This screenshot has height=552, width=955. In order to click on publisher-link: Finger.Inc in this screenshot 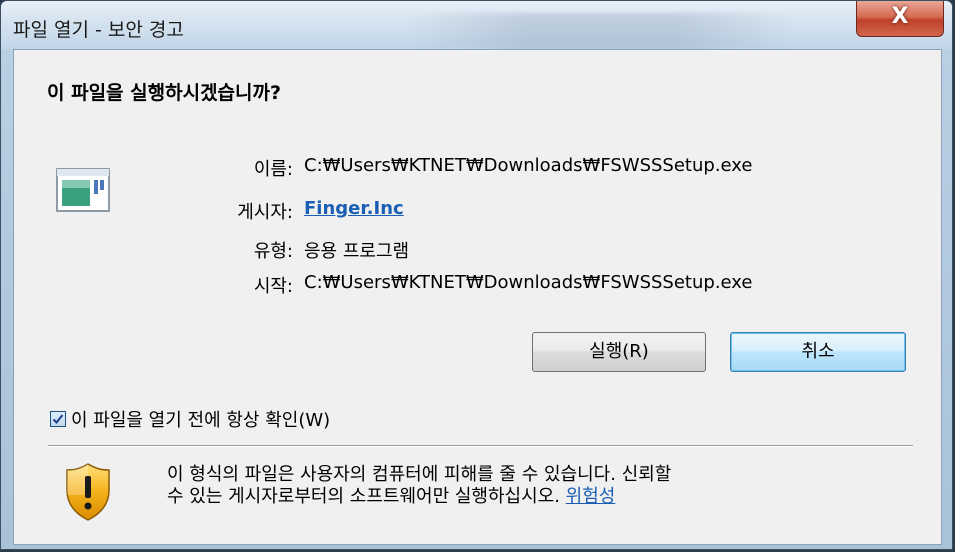, I will do `click(354, 208)`.